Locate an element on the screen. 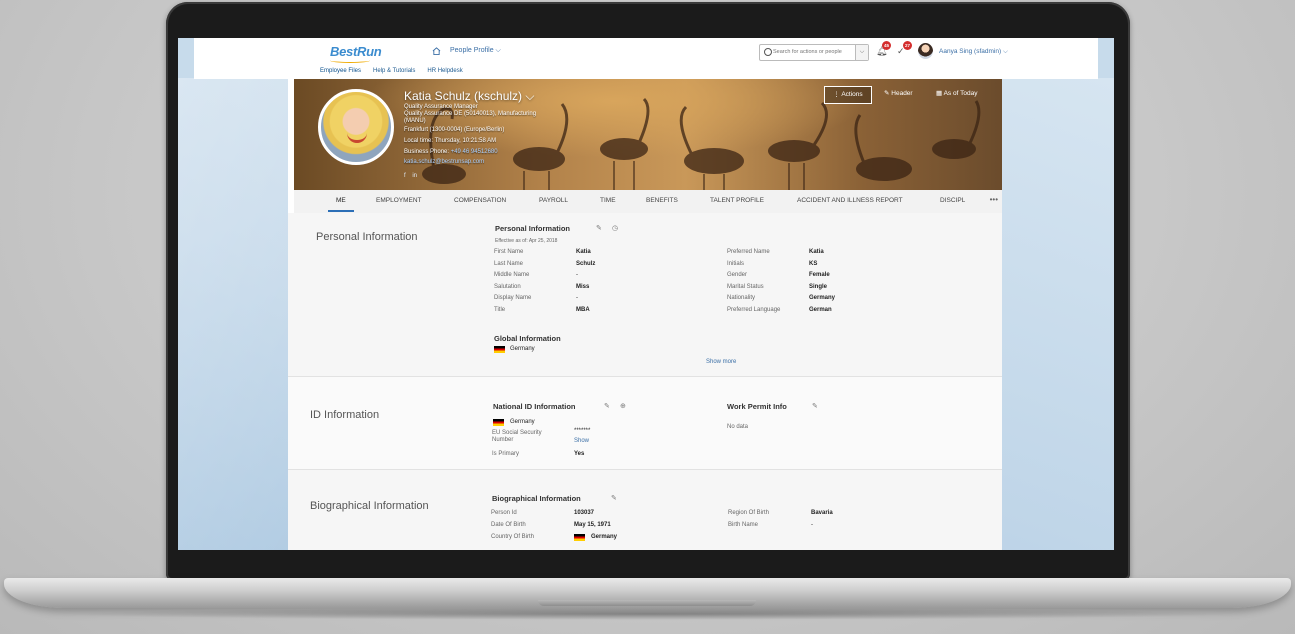 The image size is (1295, 634). middle-name-label: Middle Name is located at coordinates (512, 275).